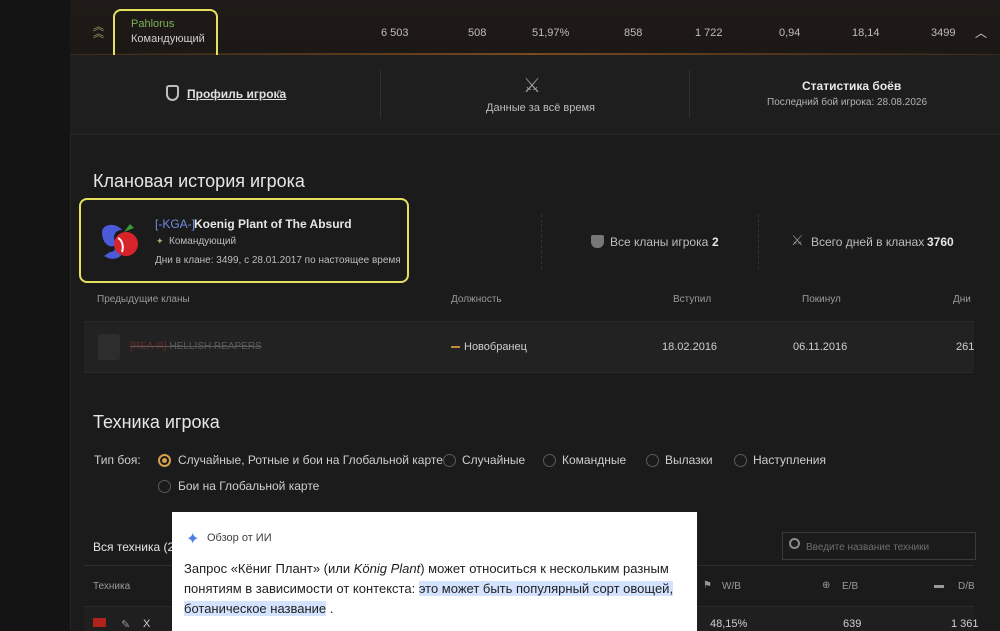 This screenshot has height=631, width=1000. I want to click on ai-text-italic: König Plant, so click(387, 568).